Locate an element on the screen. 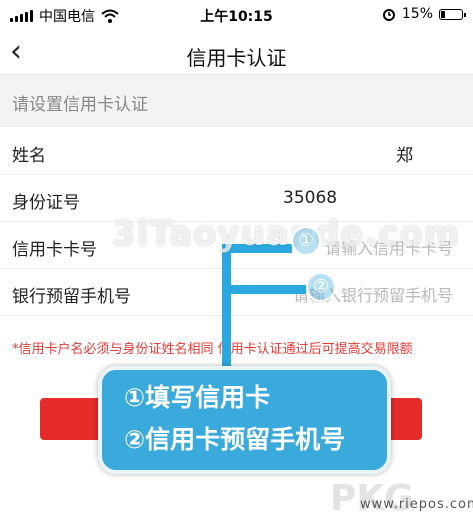 Image resolution: width=473 pixels, height=519 pixels. status-bar: 中国电信 上午10:15 15% is located at coordinates (236, 16).